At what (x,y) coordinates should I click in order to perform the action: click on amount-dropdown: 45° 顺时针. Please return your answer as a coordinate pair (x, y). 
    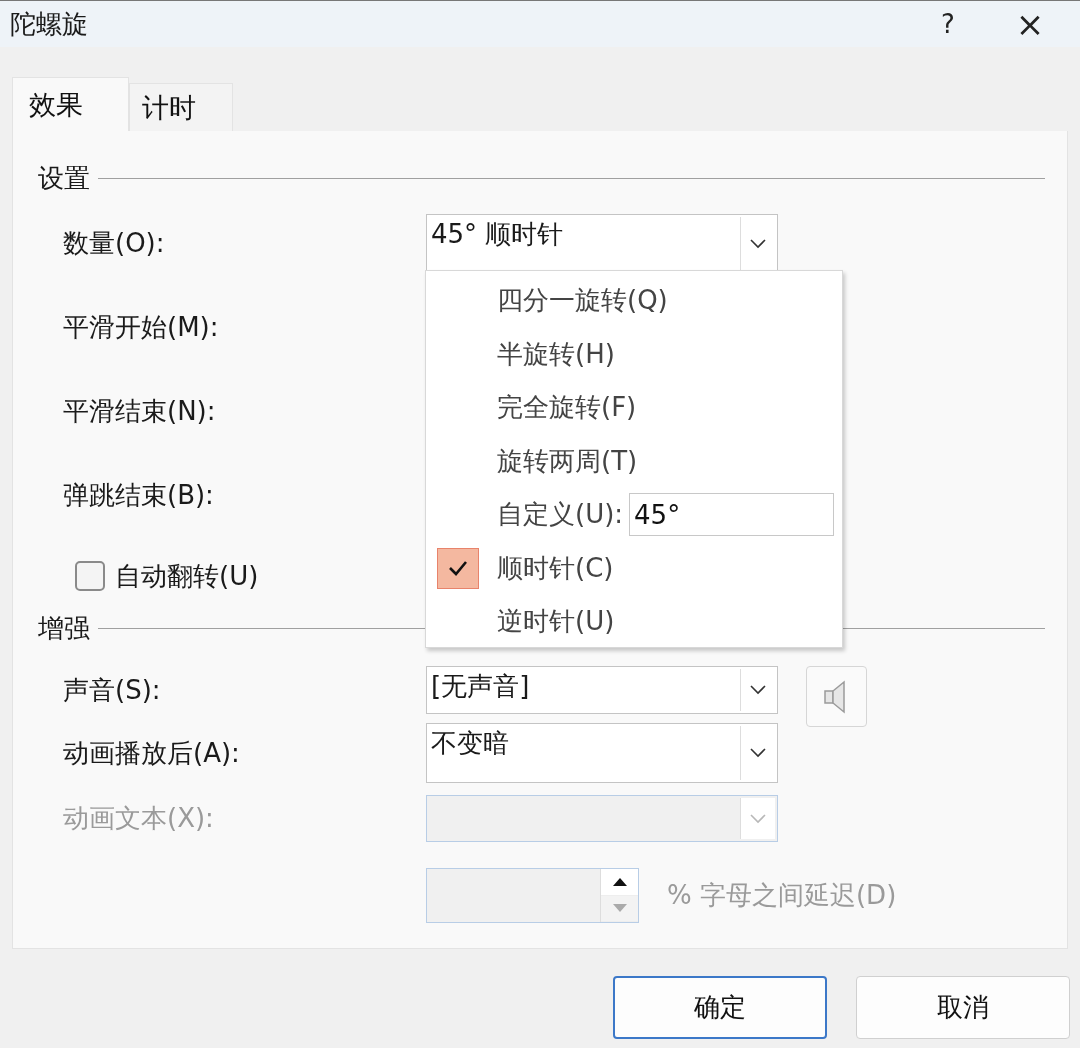
    Looking at the image, I should click on (602, 243).